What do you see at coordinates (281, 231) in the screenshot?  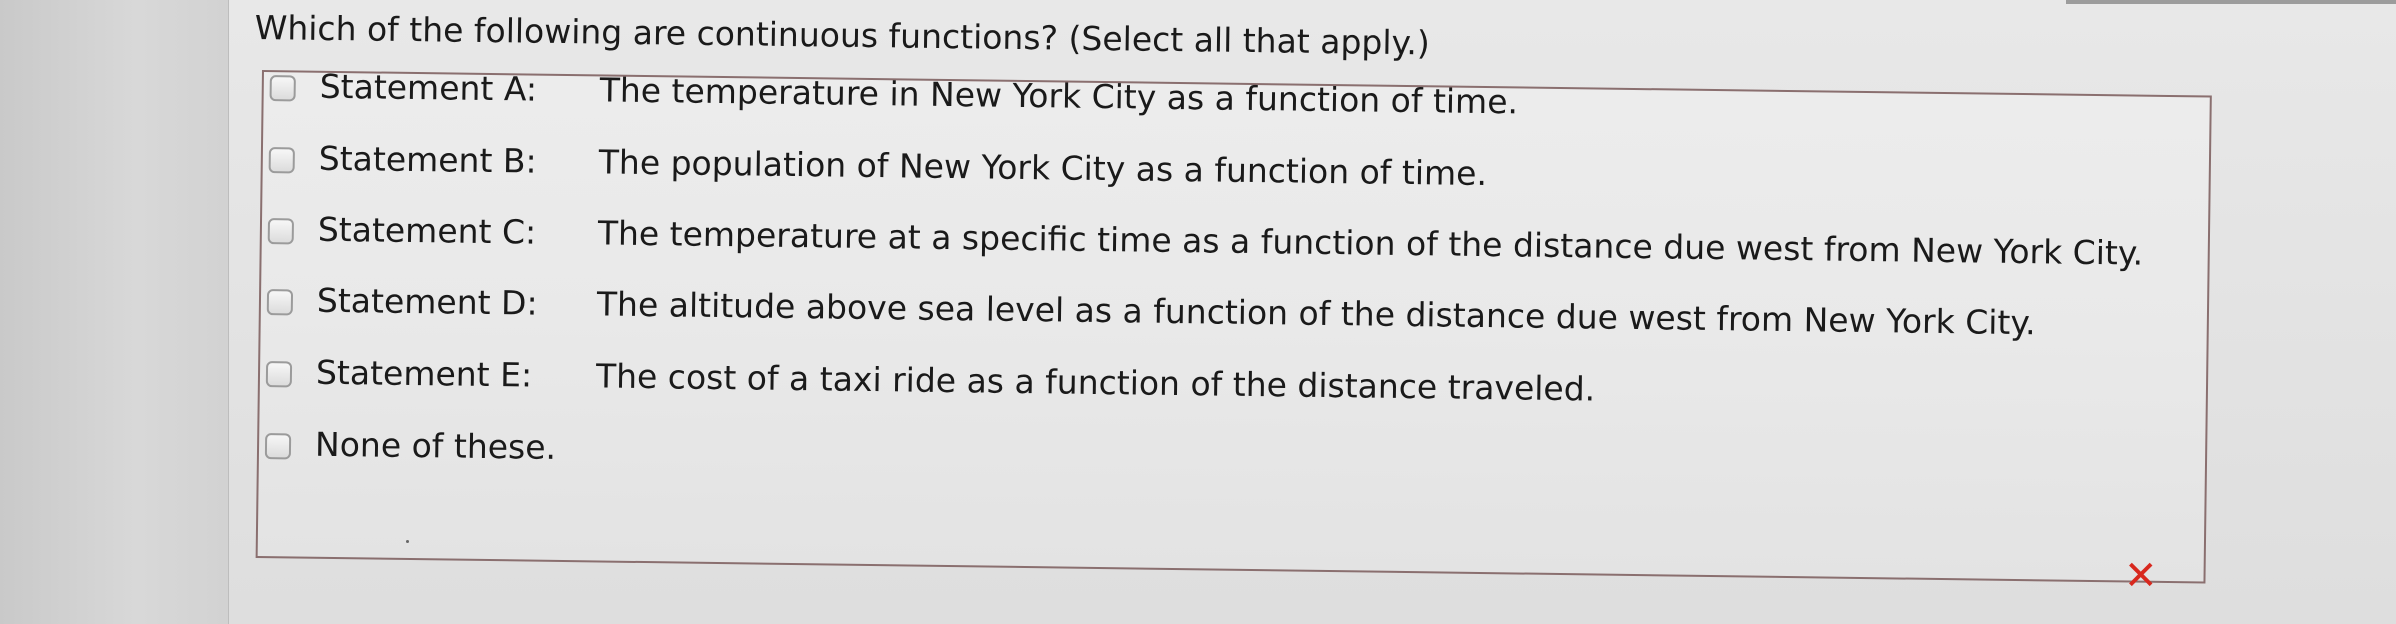 I see `checkbox-statement-c` at bounding box center [281, 231].